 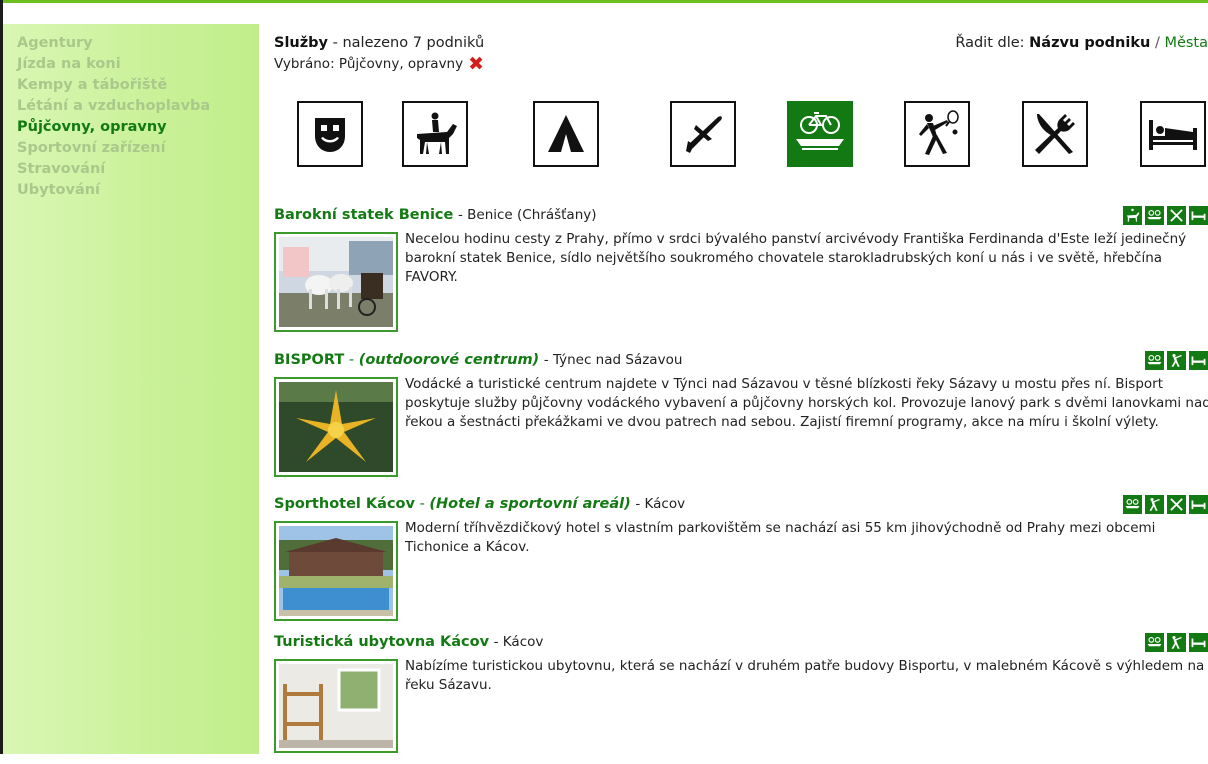 I want to click on listing-location: - Týnec nad Sázavou, so click(x=613, y=360).